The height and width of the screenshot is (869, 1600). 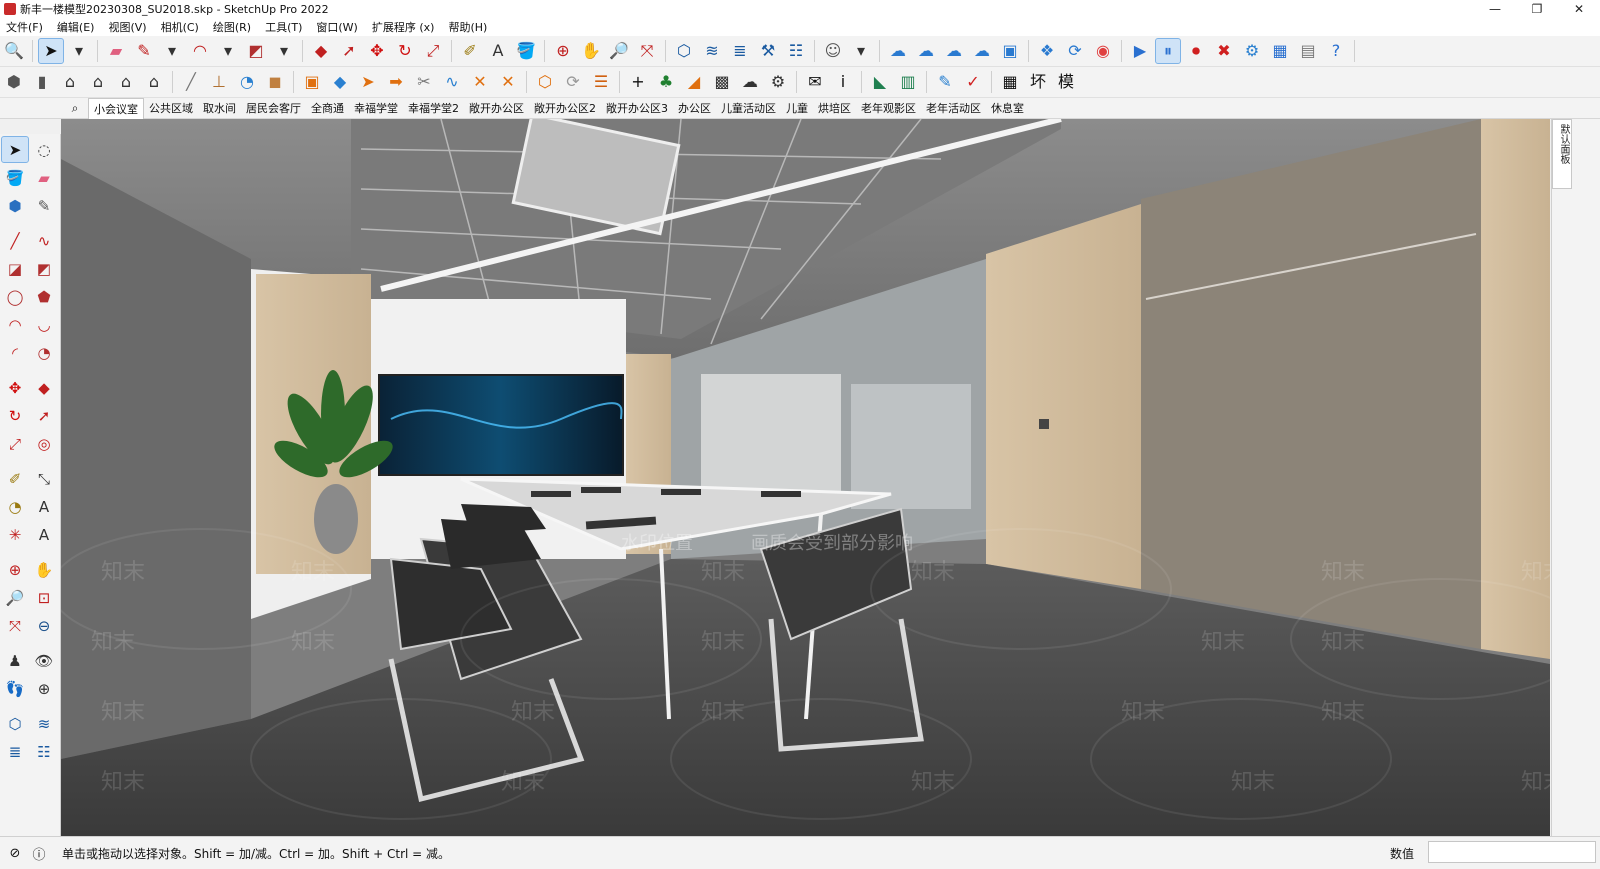 I want to click on rectangle-icon: ◪, so click(x=15, y=268).